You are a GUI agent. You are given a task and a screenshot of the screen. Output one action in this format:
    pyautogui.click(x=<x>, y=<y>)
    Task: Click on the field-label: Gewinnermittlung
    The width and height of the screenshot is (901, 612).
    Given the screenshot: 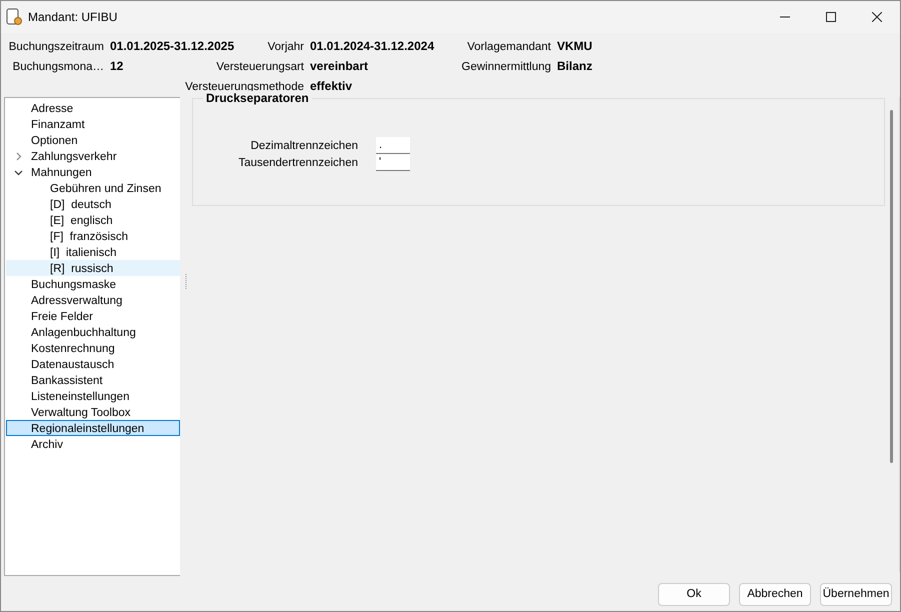 What is the action you would take?
    pyautogui.click(x=506, y=67)
    